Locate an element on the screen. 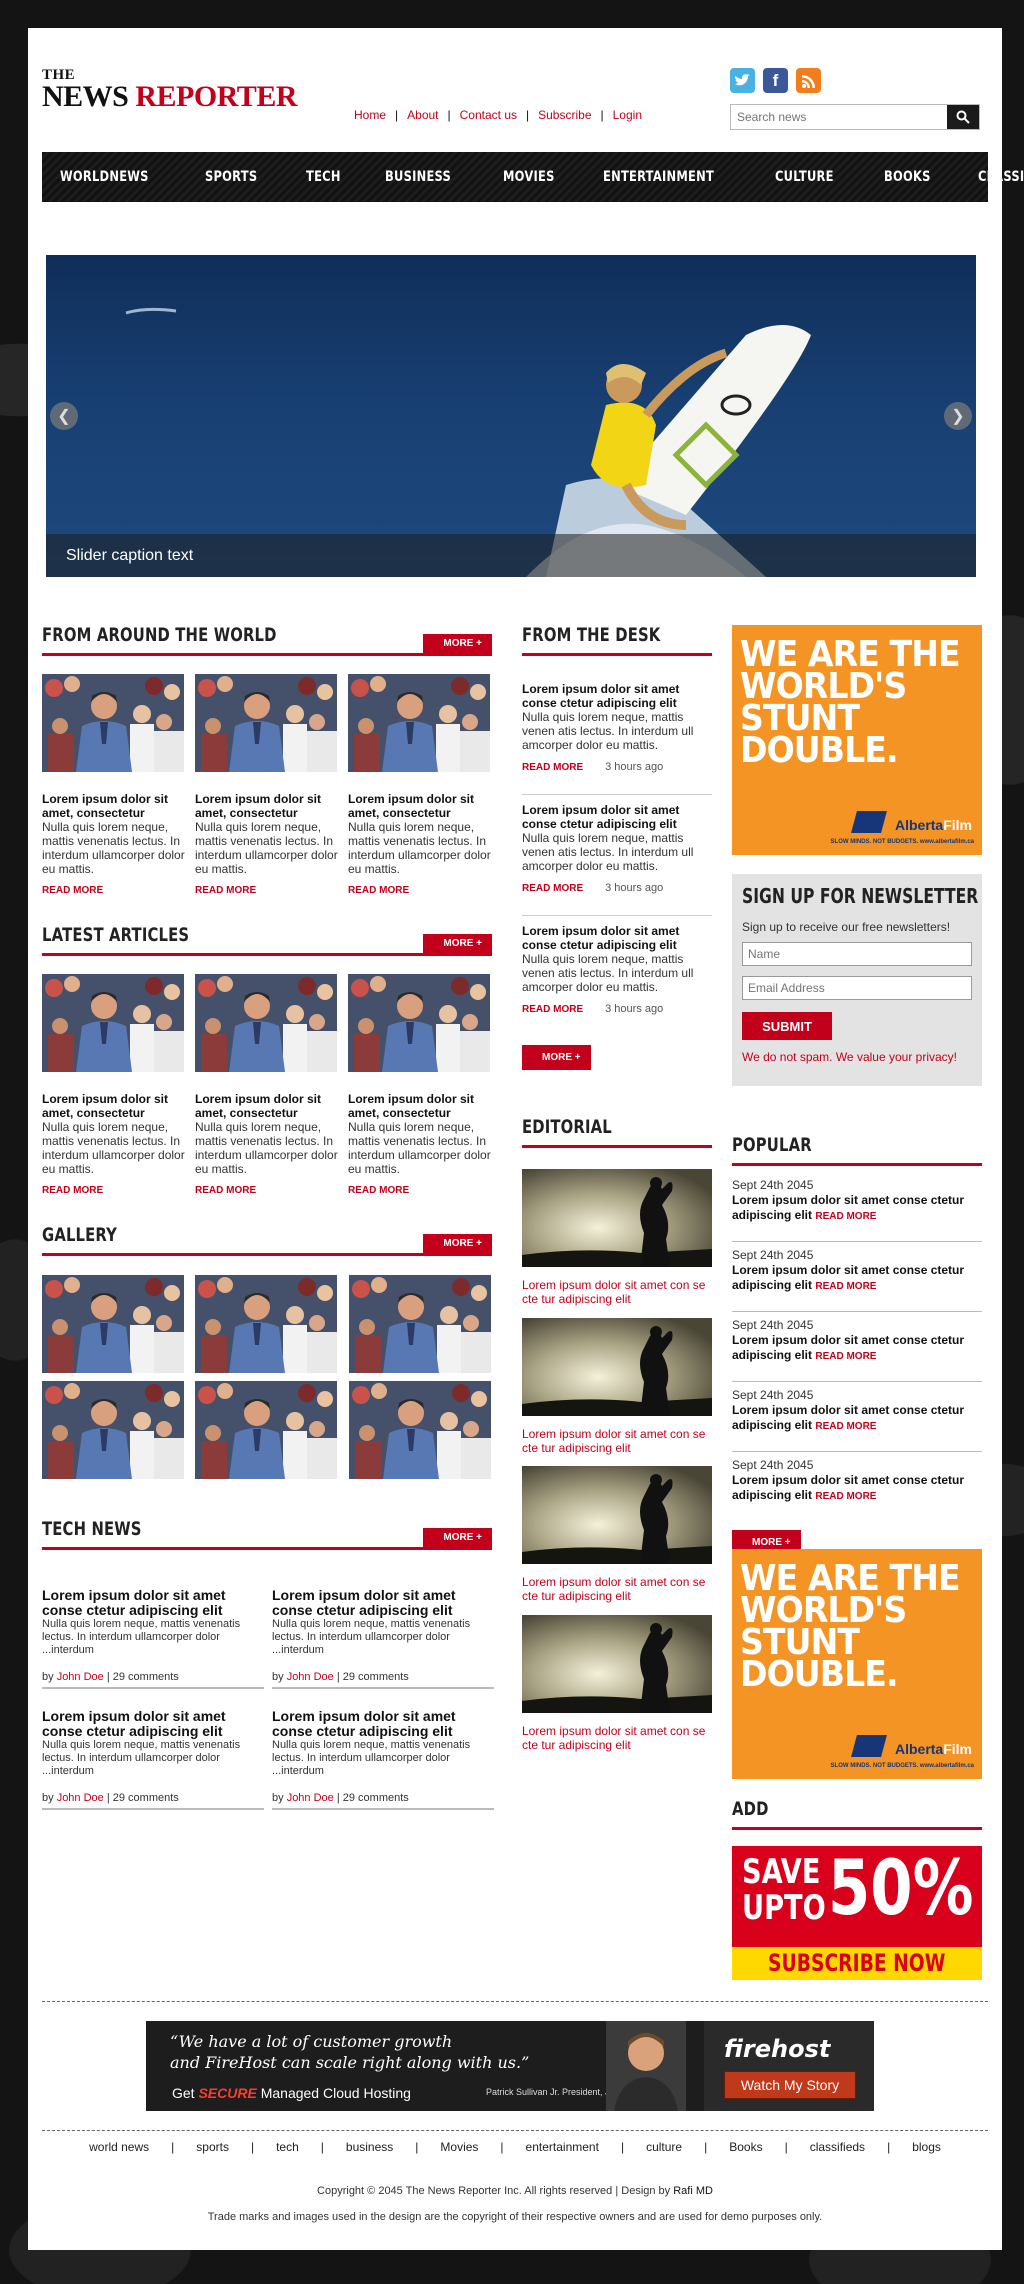 Image resolution: width=1024 pixels, height=2284 pixels. newsletter-submit-button: SUBMIT is located at coordinates (787, 1026).